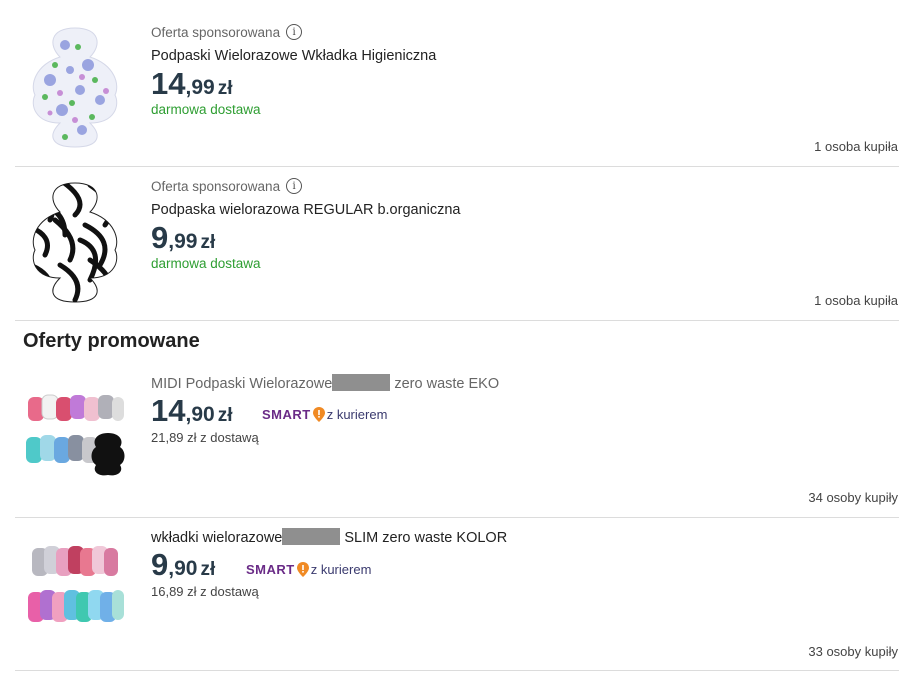  Describe the element at coordinates (445, 384) in the screenshot. I see `title-part: zero waste EKO` at that location.